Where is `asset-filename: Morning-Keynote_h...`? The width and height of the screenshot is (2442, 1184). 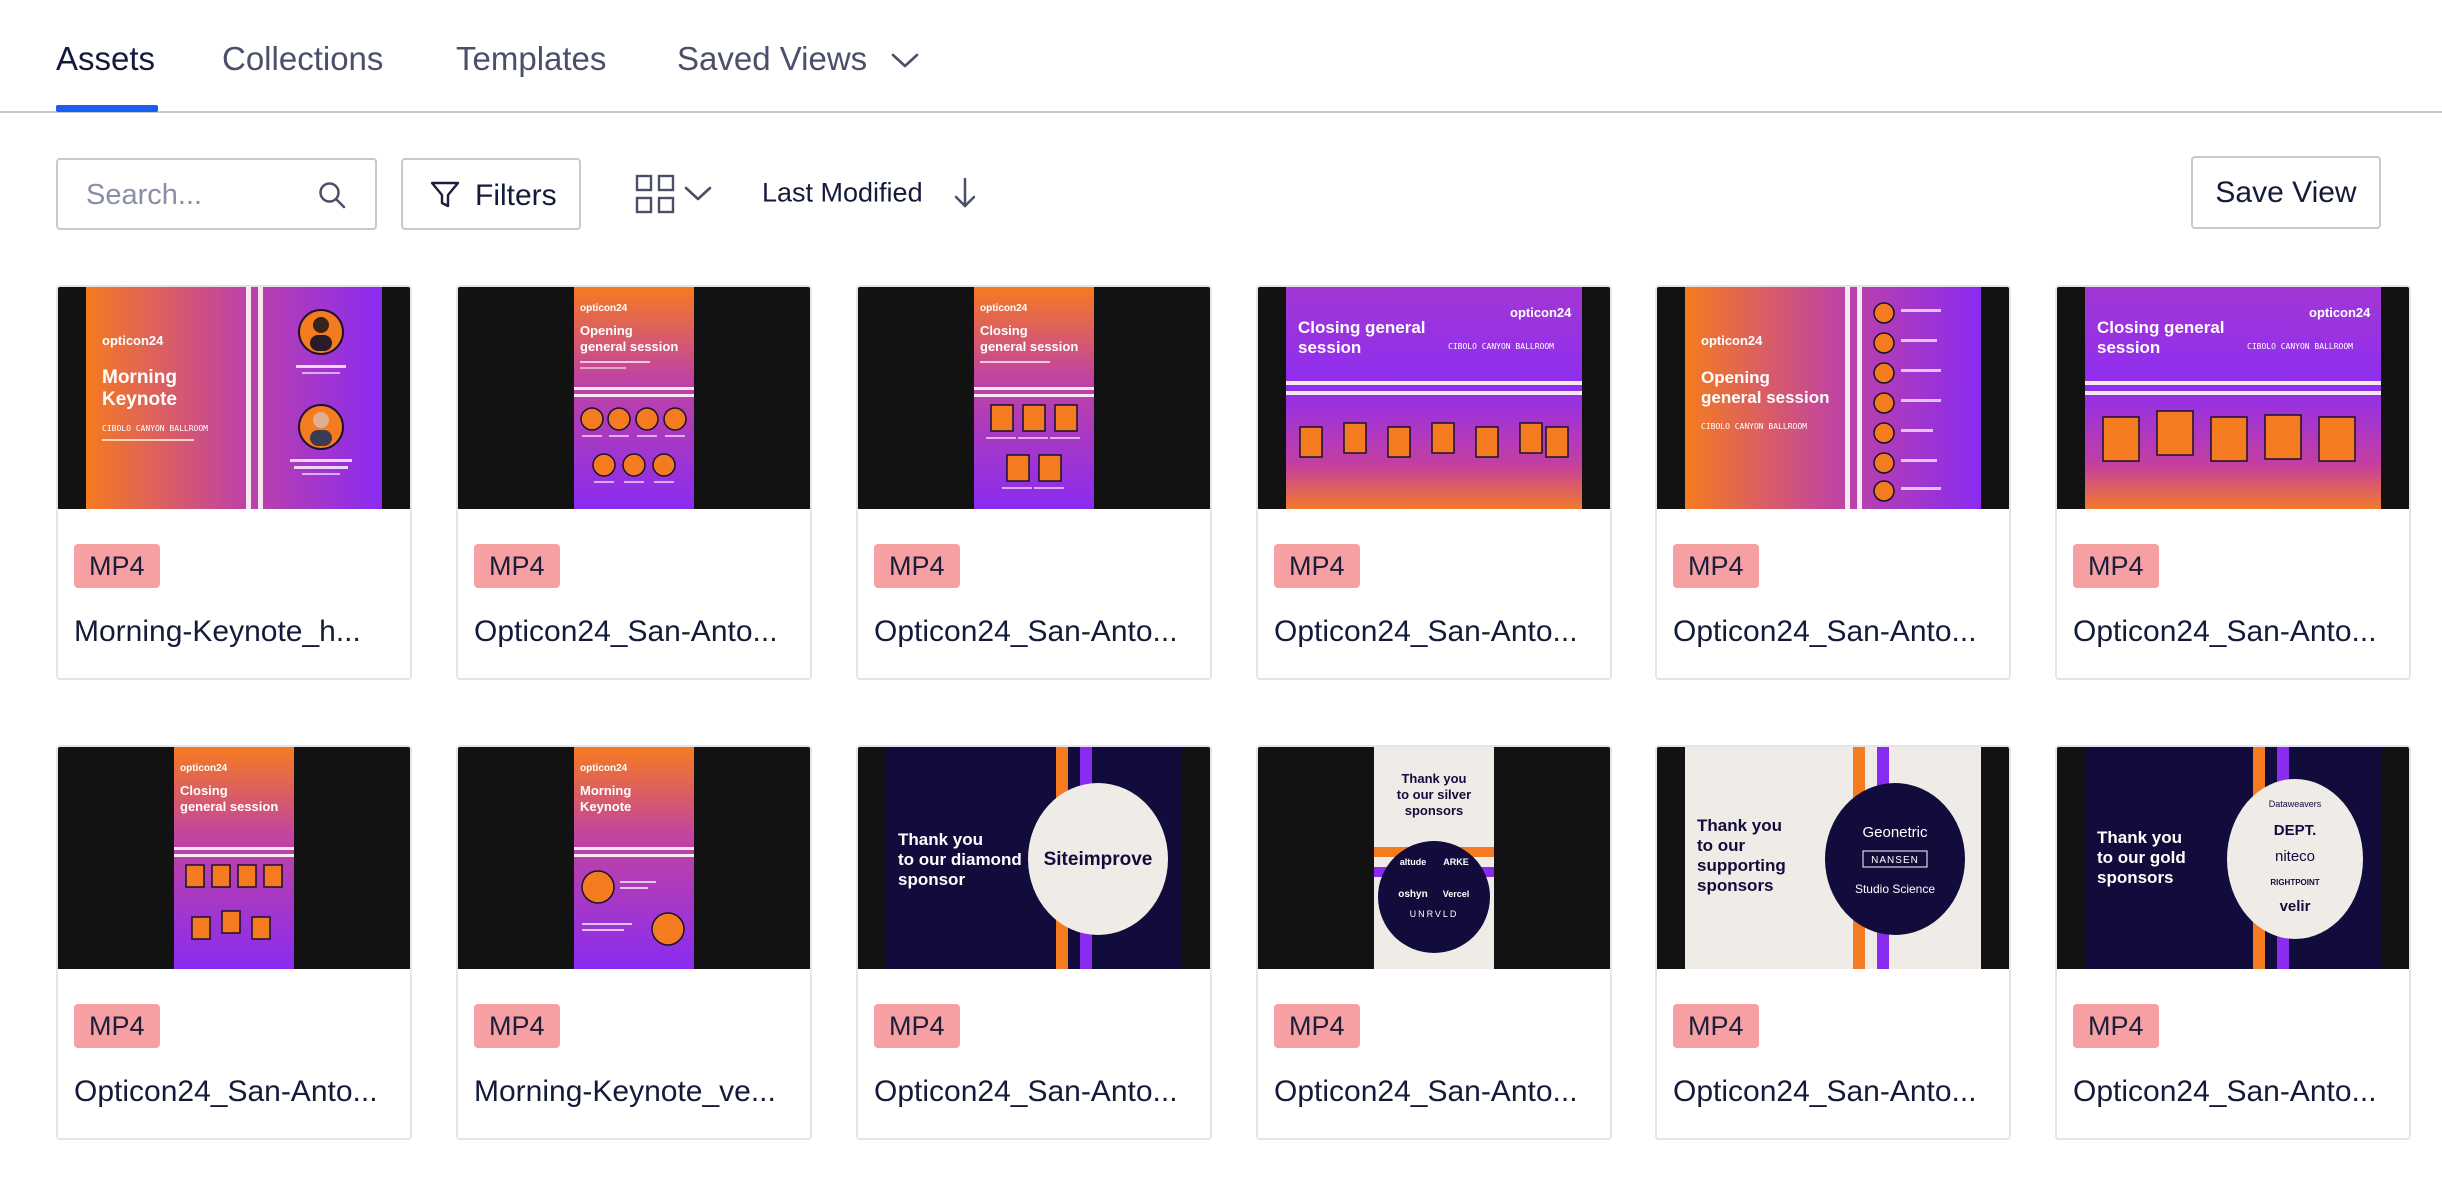 asset-filename: Morning-Keynote_h... is located at coordinates (235, 632).